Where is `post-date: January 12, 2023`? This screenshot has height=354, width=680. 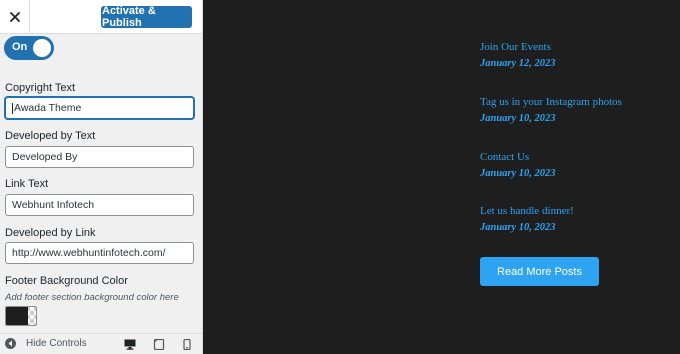 post-date: January 12, 2023 is located at coordinates (518, 63).